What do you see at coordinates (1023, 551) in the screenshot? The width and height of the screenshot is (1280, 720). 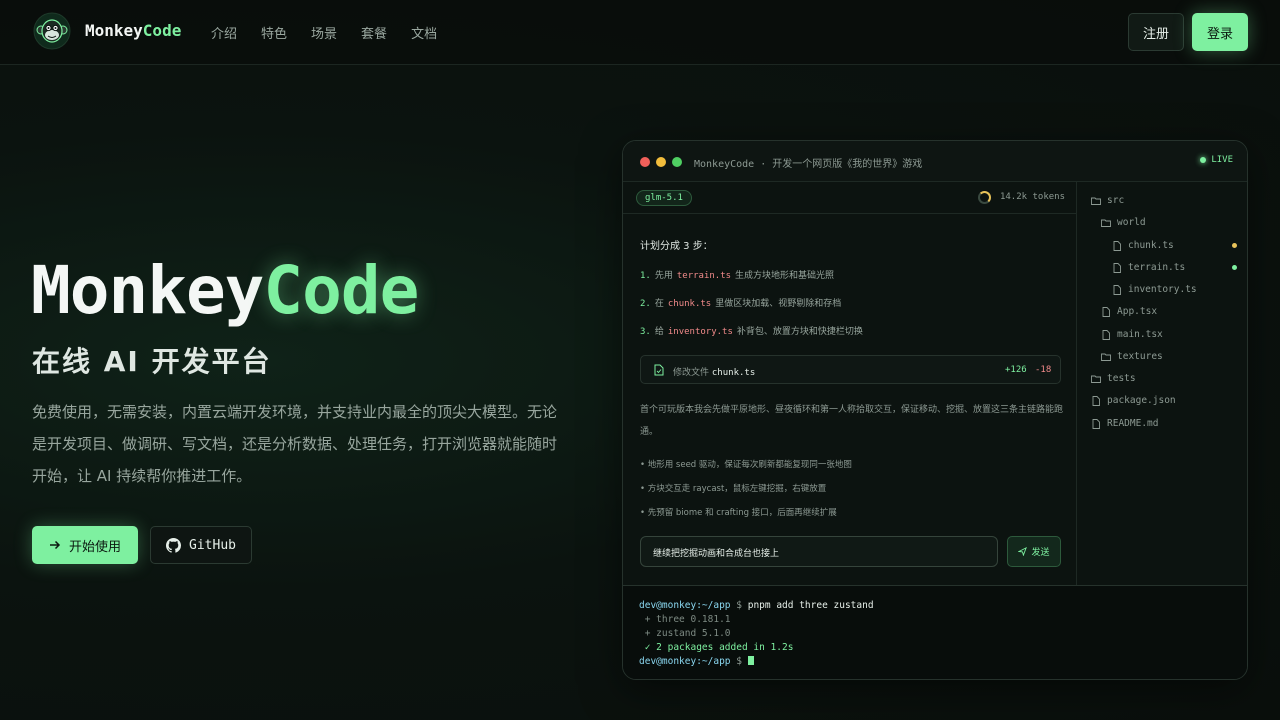 I see `send-icon` at bounding box center [1023, 551].